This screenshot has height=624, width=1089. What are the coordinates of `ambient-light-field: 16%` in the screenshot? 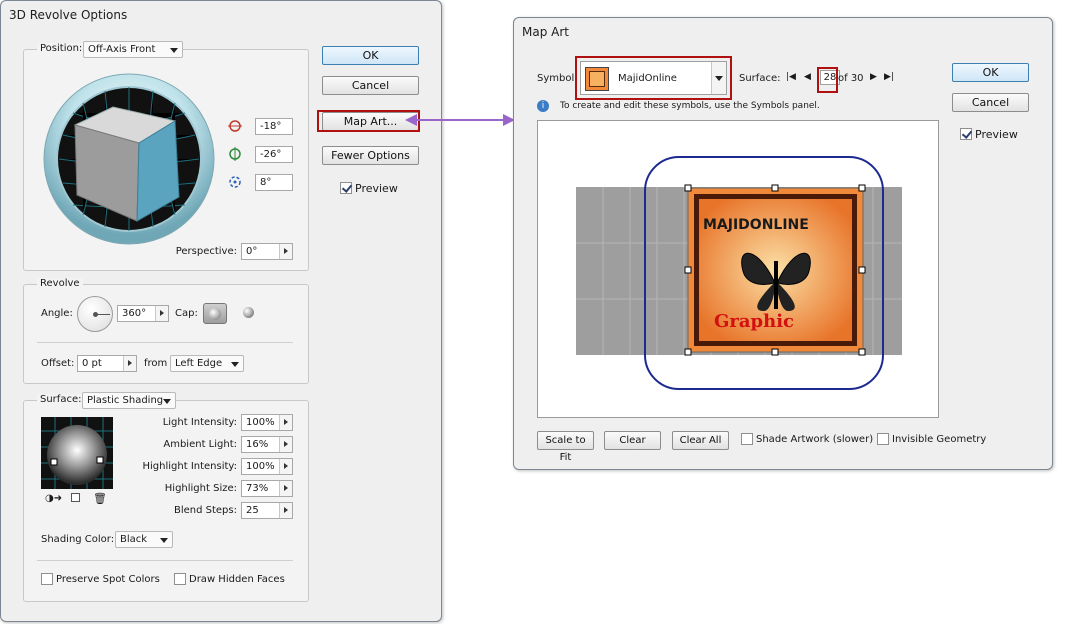 It's located at (267, 444).